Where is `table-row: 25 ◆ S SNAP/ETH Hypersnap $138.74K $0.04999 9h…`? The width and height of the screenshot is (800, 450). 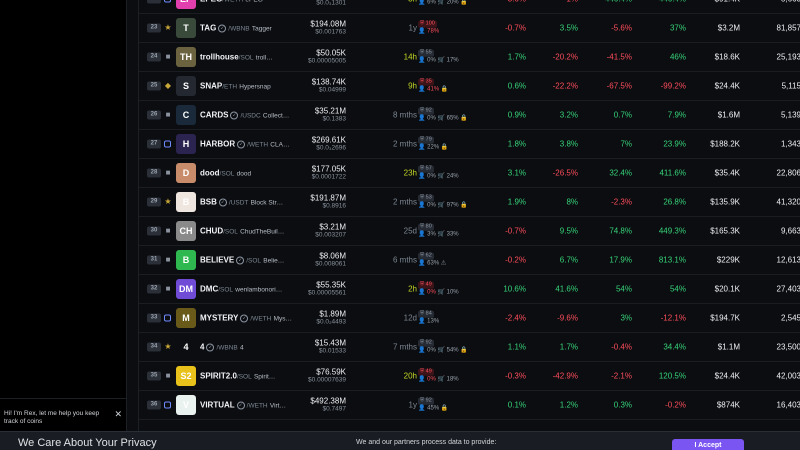
table-row: 25 ◆ S SNAP/ETH Hypersnap $138.74K $0.04999 9h… is located at coordinates (469, 86).